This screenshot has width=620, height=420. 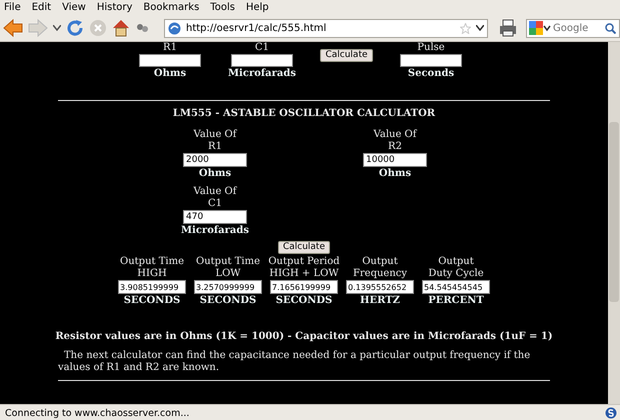 What do you see at coordinates (395, 160) in the screenshot?
I see `input-field: 10000` at bounding box center [395, 160].